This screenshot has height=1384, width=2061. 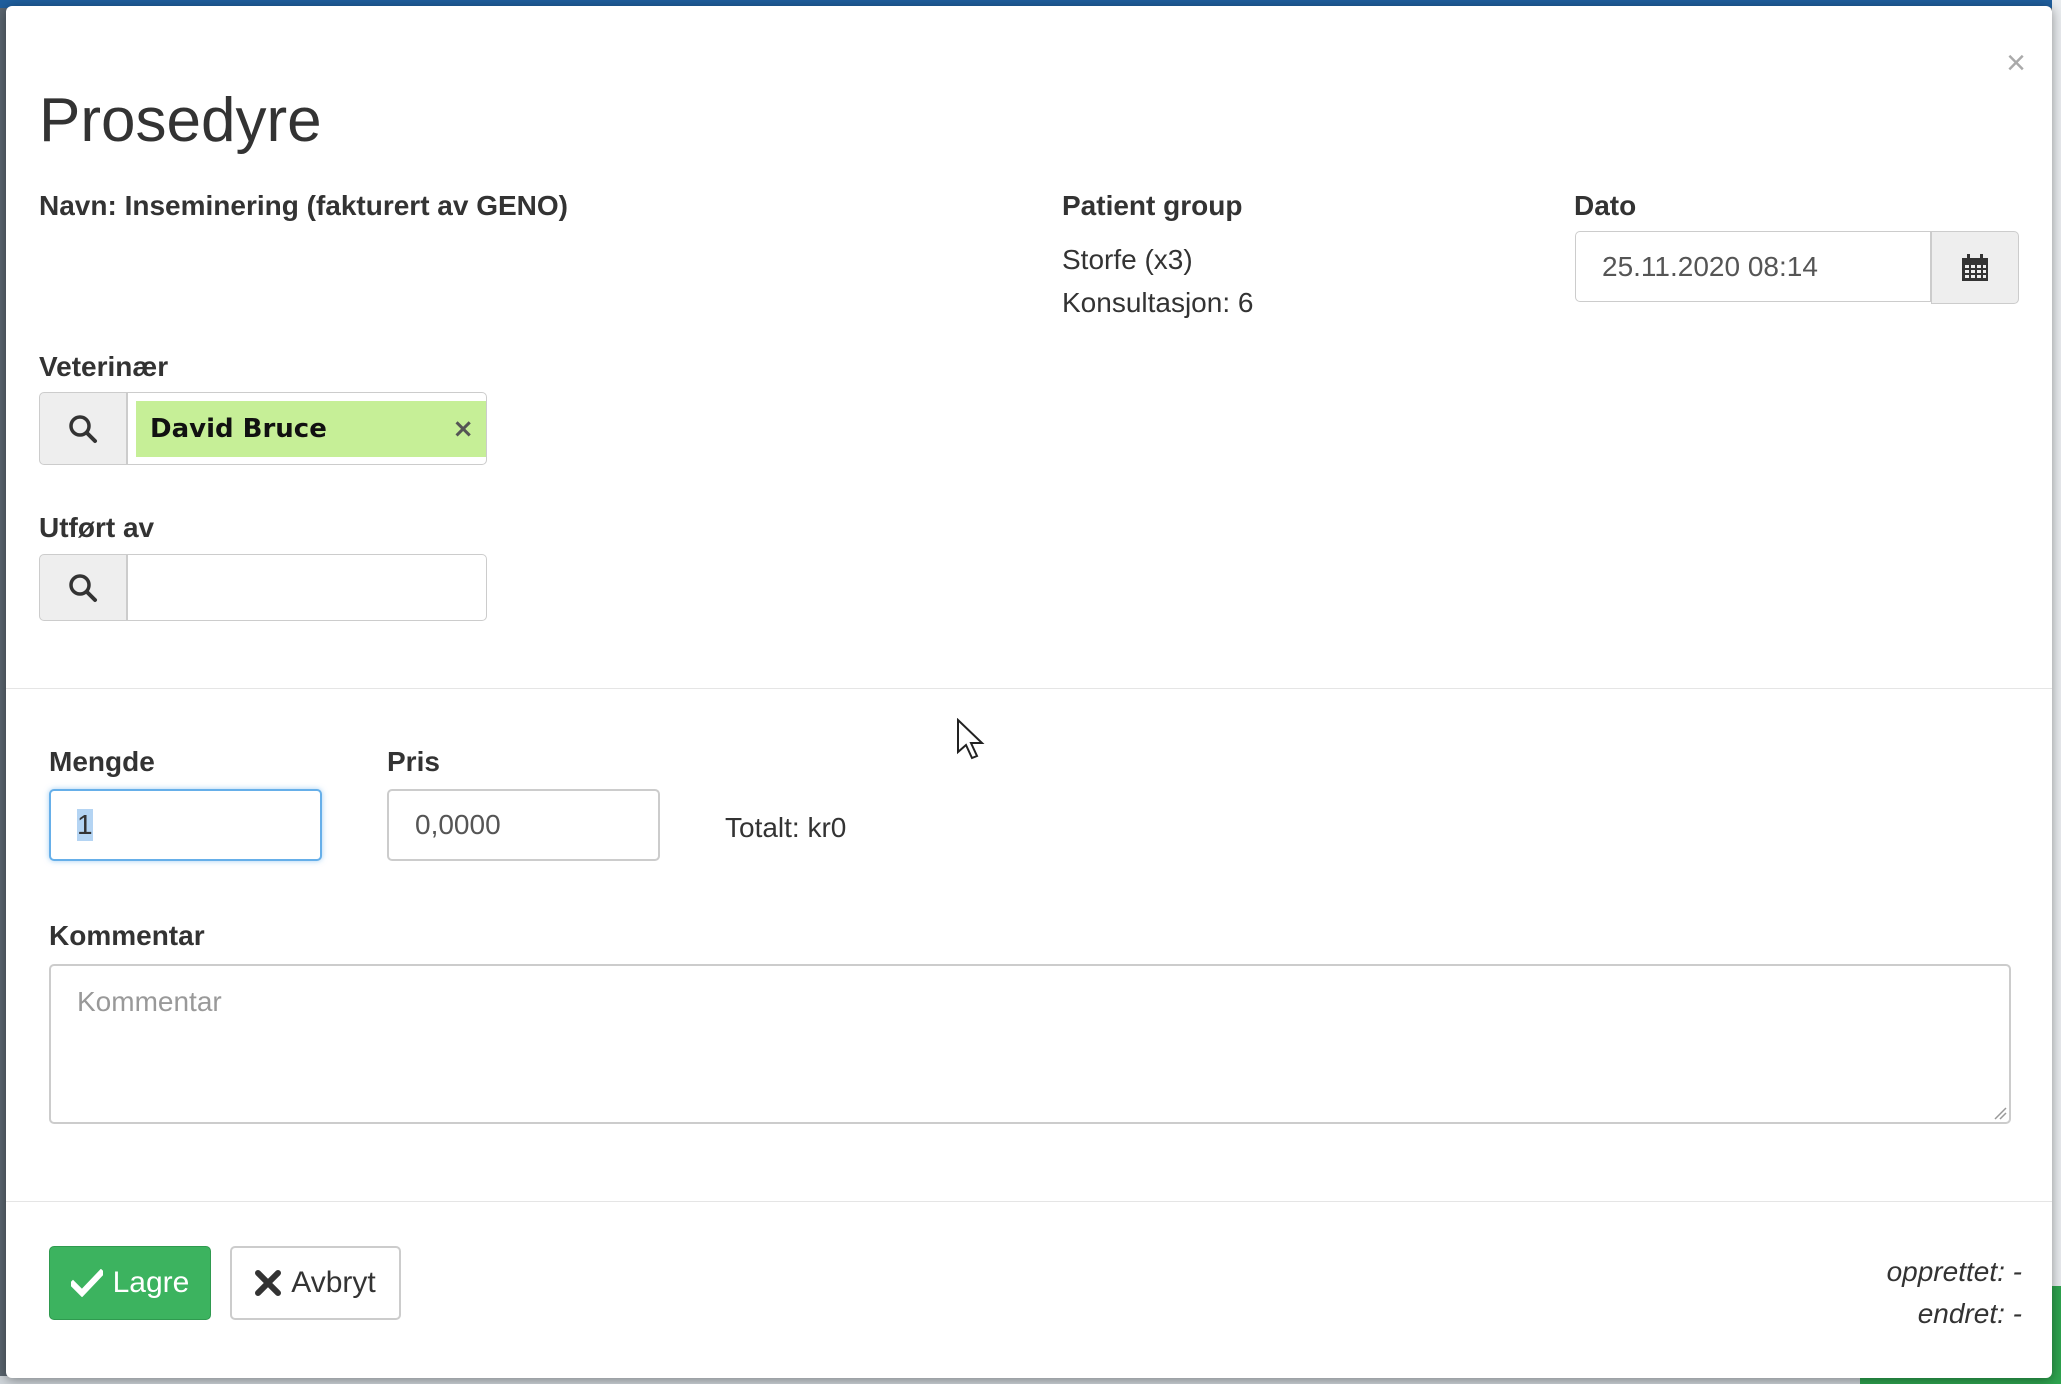 I want to click on comment-placeholder: Kommentar, so click(x=149, y=1001).